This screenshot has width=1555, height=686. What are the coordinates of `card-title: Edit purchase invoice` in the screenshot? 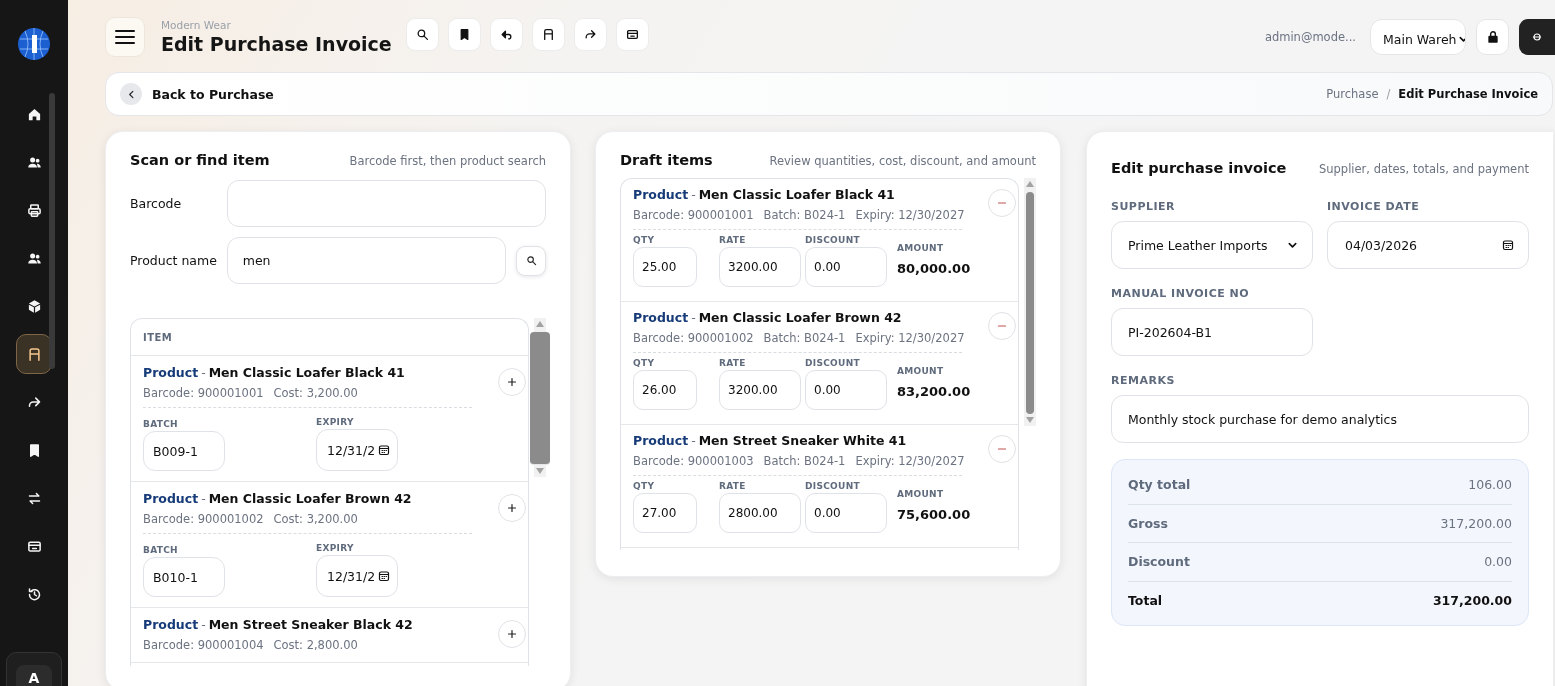 It's located at (1199, 168).